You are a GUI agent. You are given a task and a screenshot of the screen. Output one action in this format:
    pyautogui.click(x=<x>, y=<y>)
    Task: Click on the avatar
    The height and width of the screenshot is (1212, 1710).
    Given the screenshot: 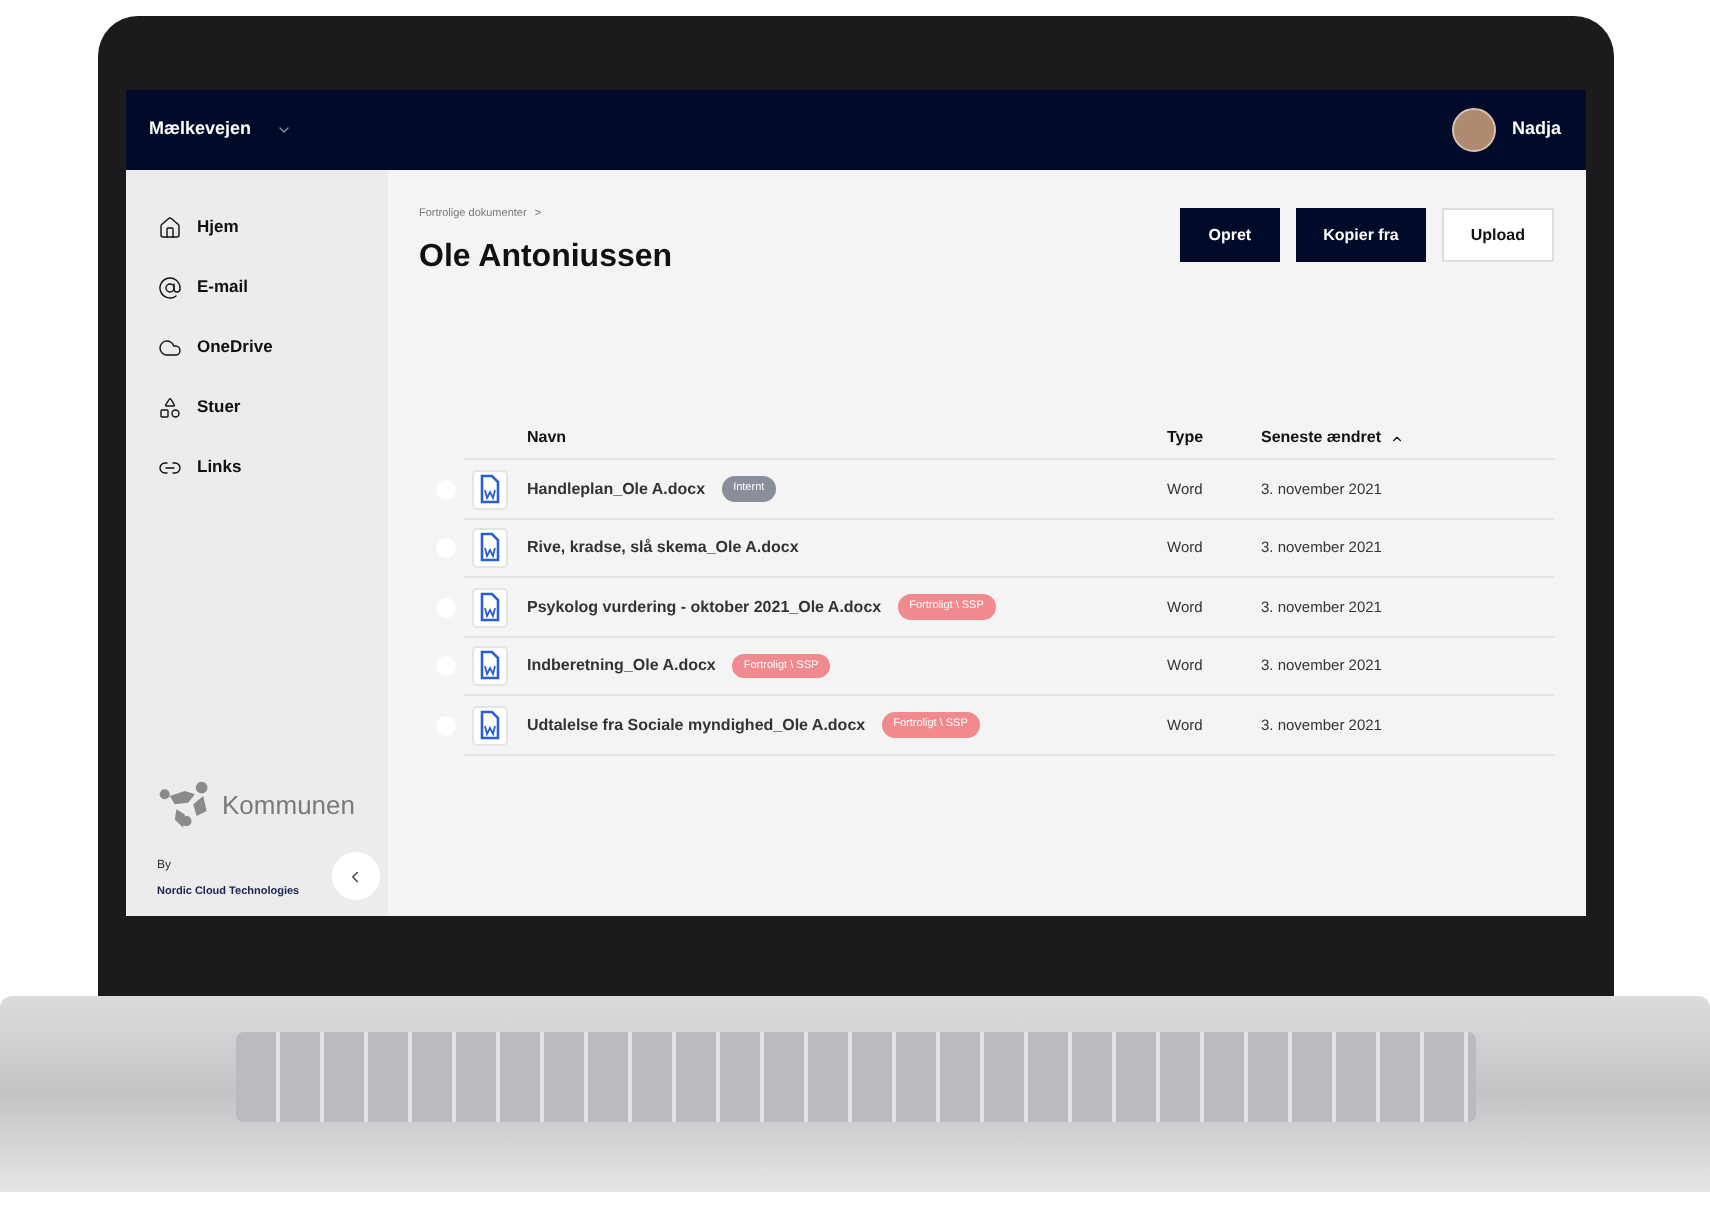 What is the action you would take?
    pyautogui.click(x=1473, y=130)
    